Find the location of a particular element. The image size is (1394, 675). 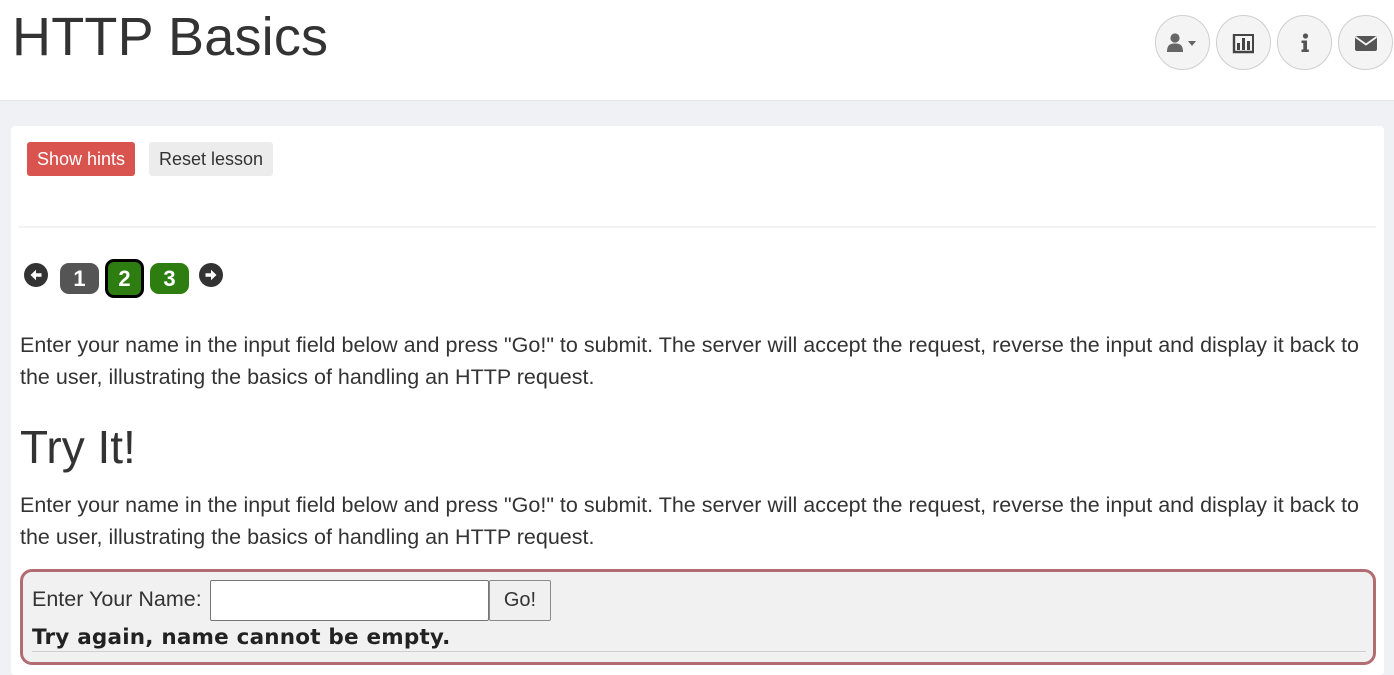

info-icon is located at coordinates (1305, 42).